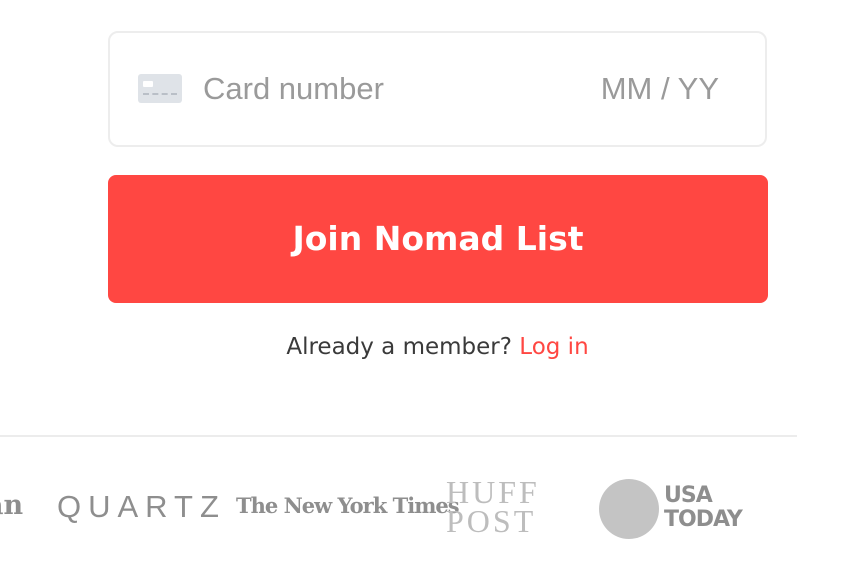 This screenshot has width=852, height=578. What do you see at coordinates (148, 84) in the screenshot?
I see `card-chip` at bounding box center [148, 84].